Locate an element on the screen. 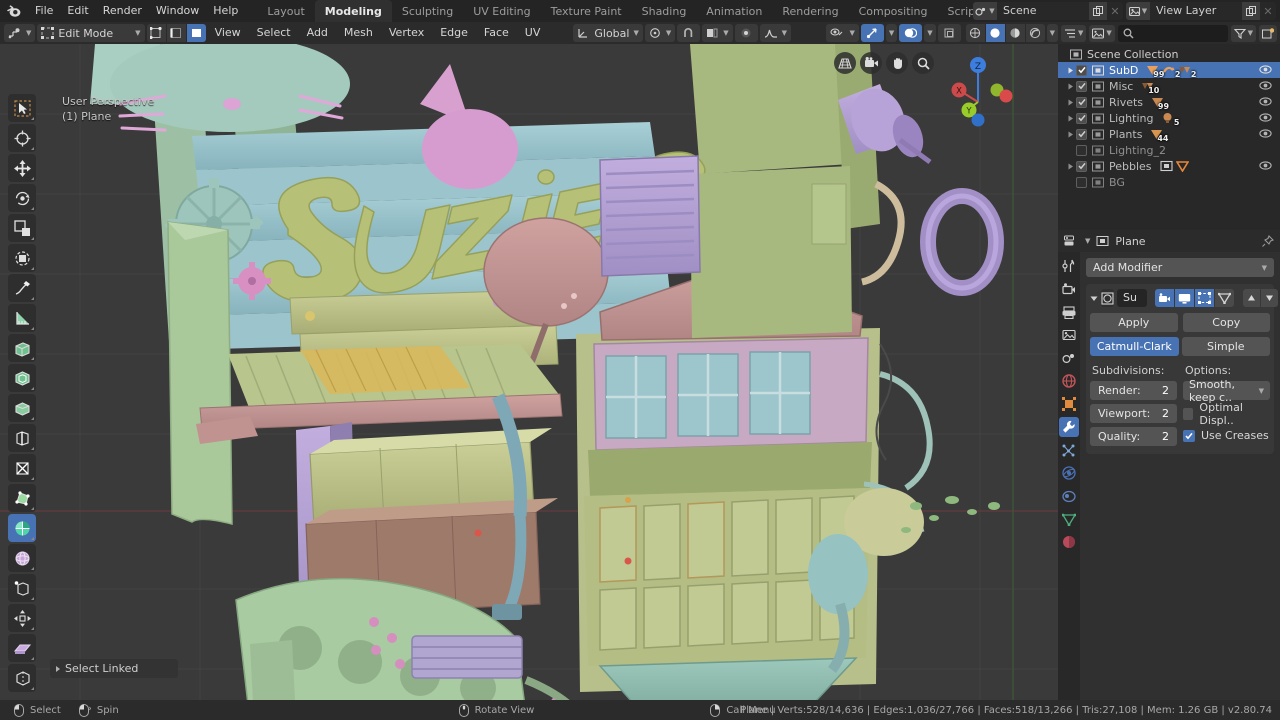 This screenshot has width=1280, height=720. measure-tool is located at coordinates (22, 318).